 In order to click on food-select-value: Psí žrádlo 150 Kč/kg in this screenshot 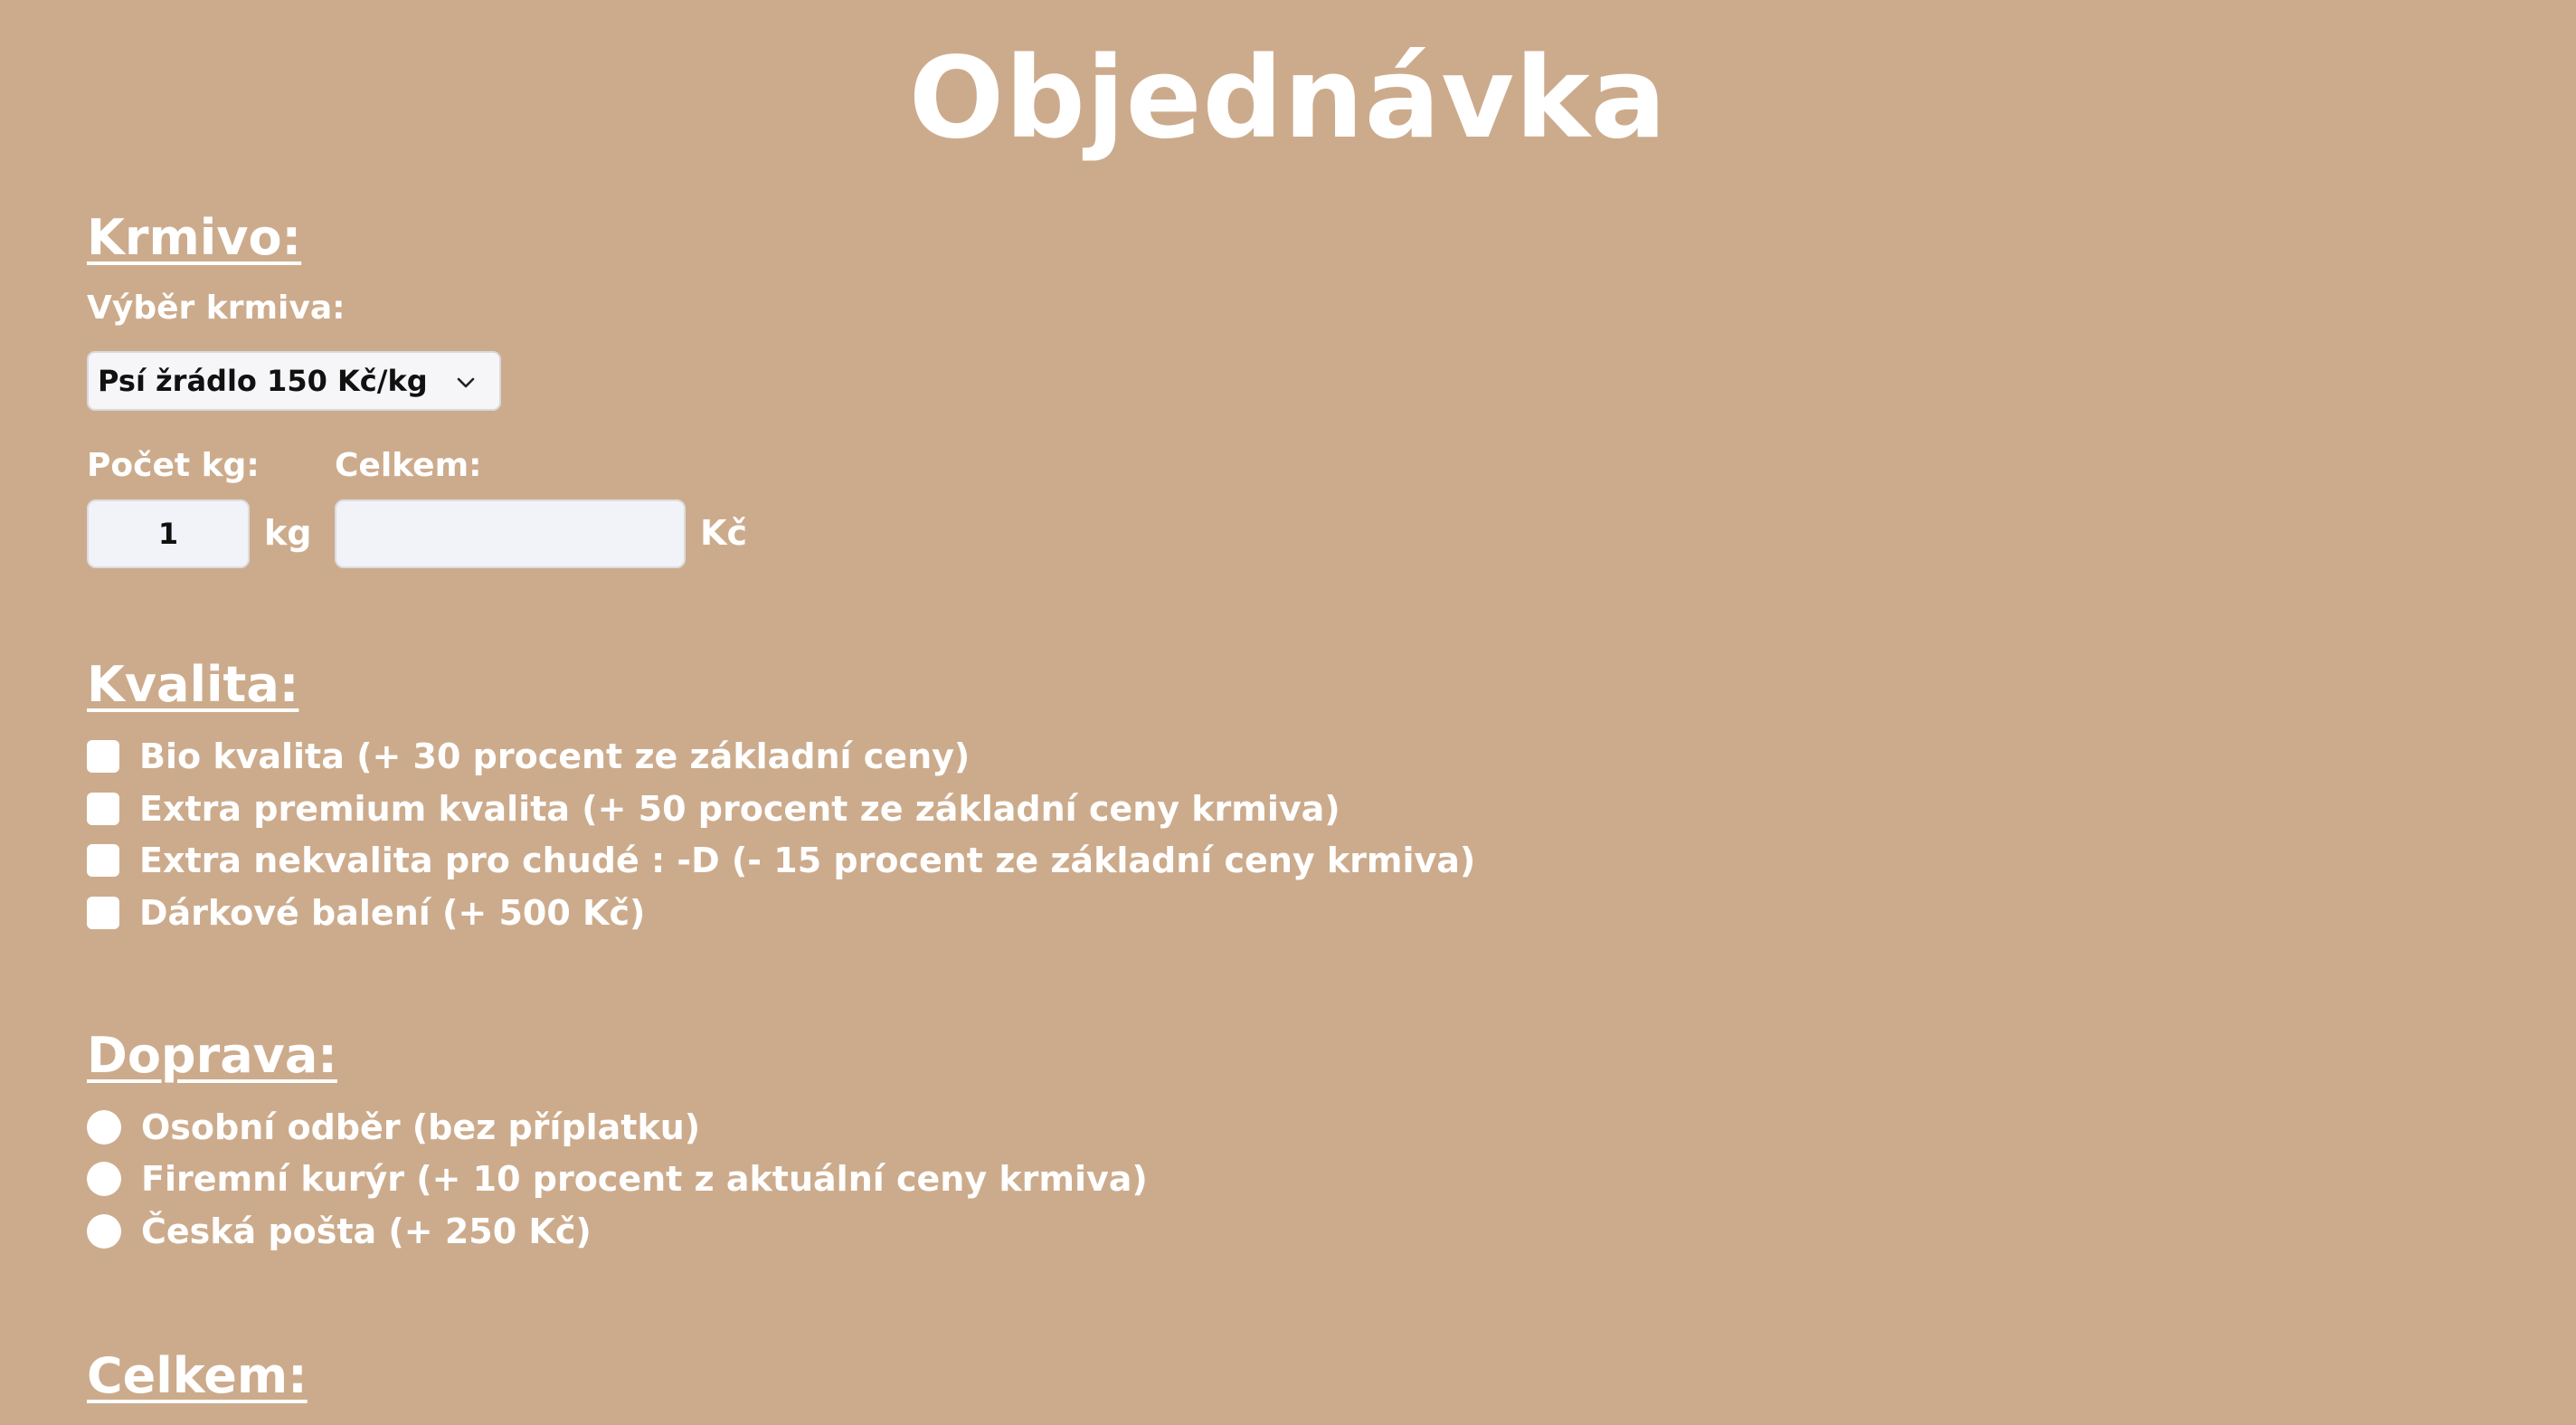, I will do `click(263, 381)`.